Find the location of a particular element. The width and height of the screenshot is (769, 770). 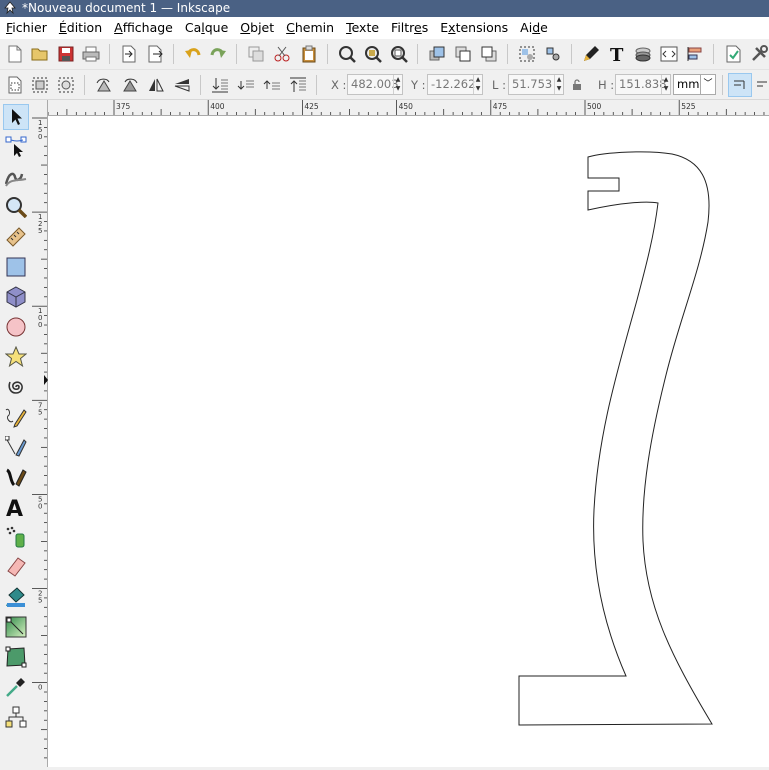

new-document-icon is located at coordinates (15, 54).